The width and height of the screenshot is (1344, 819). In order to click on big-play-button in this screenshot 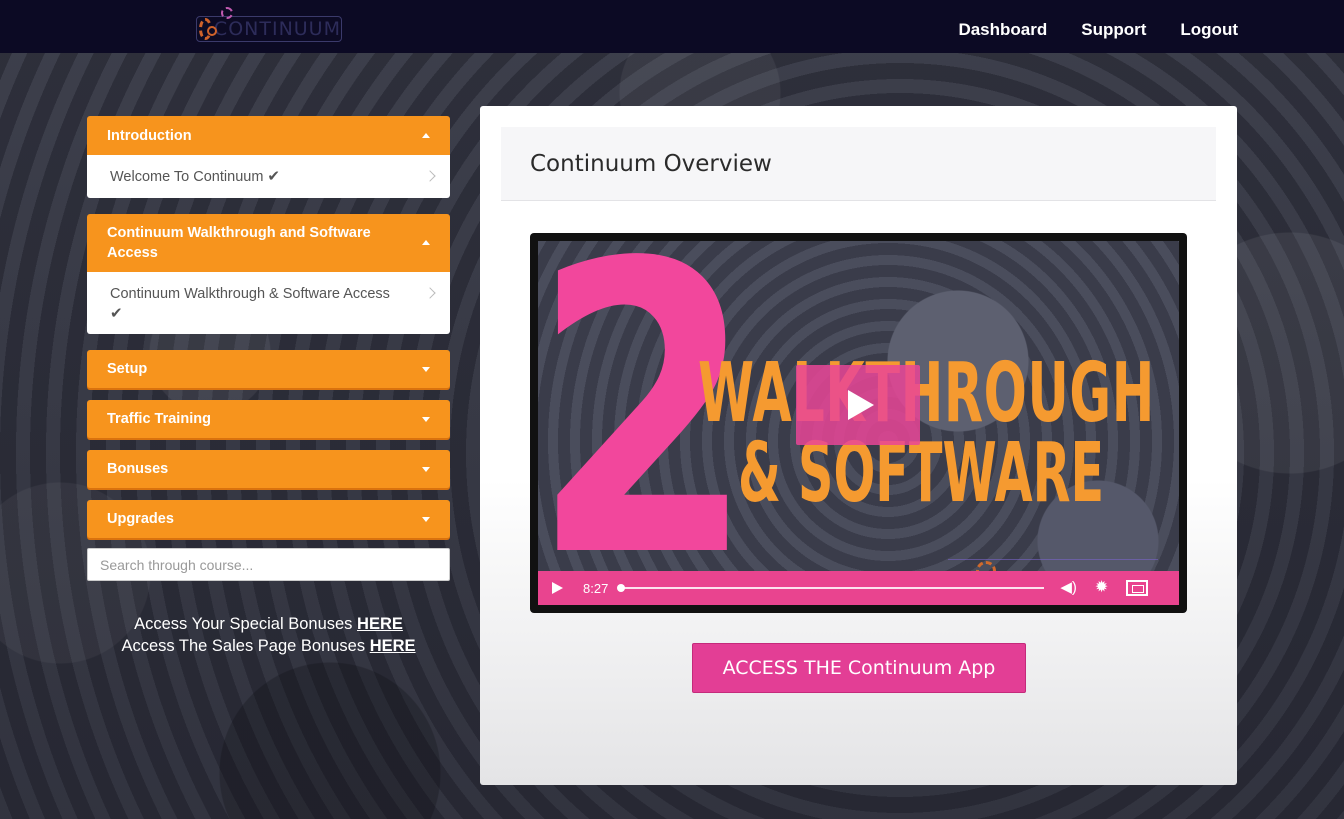, I will do `click(858, 405)`.